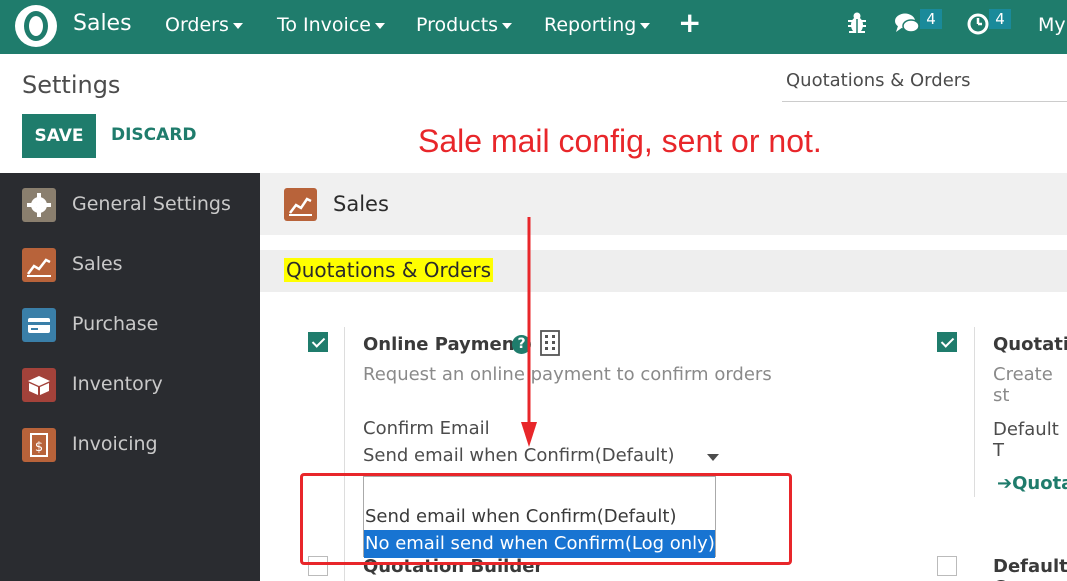 The image size is (1067, 581). What do you see at coordinates (1030, 344) in the screenshot?
I see `quotation-templates-title: Quotatio` at bounding box center [1030, 344].